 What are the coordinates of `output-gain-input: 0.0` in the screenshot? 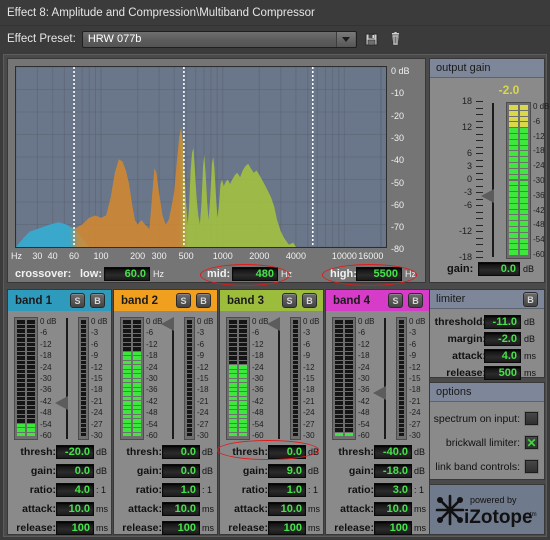 It's located at (499, 269).